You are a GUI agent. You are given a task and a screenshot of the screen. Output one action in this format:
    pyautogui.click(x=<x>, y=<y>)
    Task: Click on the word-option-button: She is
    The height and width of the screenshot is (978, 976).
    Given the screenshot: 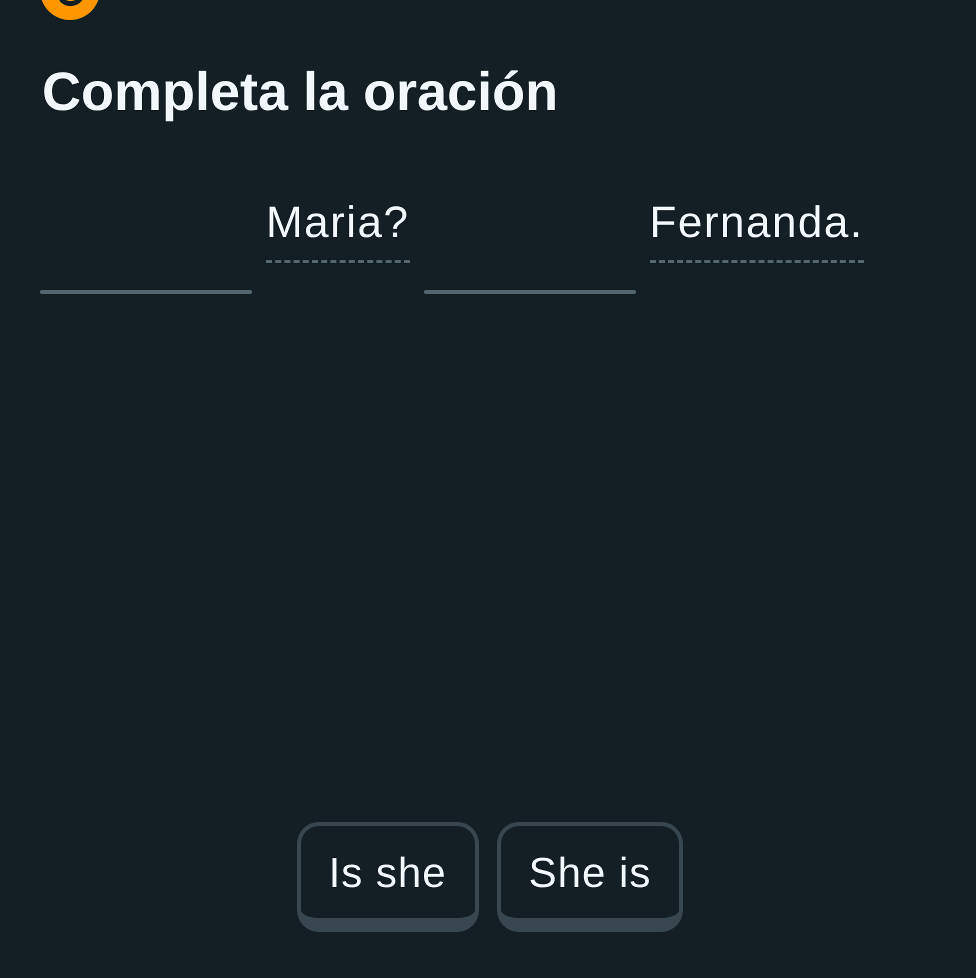 What is the action you would take?
    pyautogui.click(x=590, y=877)
    